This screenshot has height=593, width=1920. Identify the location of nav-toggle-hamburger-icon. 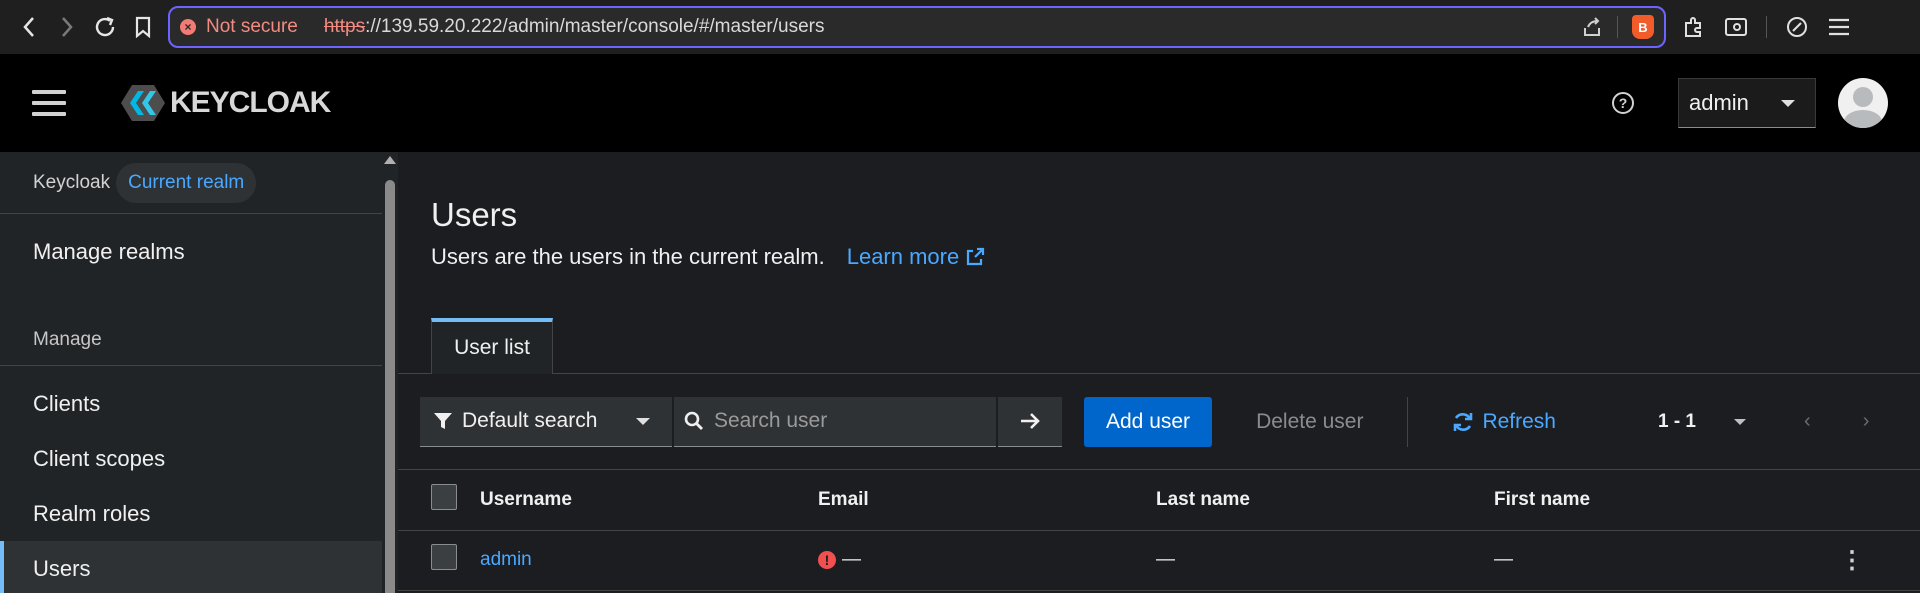
(49, 103).